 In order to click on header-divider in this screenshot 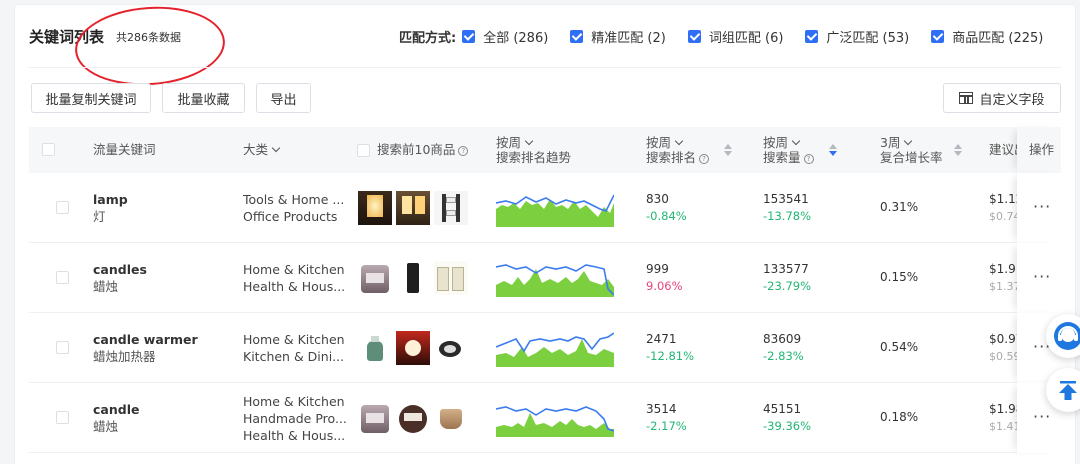, I will do `click(545, 67)`.